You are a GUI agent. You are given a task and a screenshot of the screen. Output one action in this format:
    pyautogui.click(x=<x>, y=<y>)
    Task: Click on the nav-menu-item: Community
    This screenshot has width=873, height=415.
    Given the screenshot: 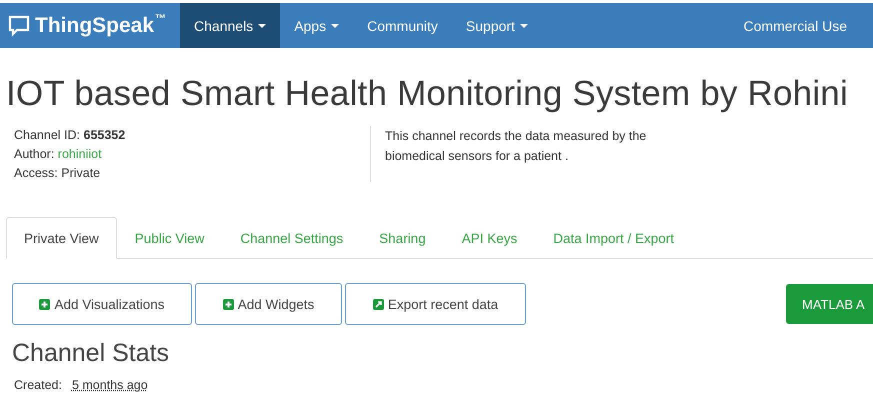 What is the action you would take?
    pyautogui.click(x=402, y=25)
    